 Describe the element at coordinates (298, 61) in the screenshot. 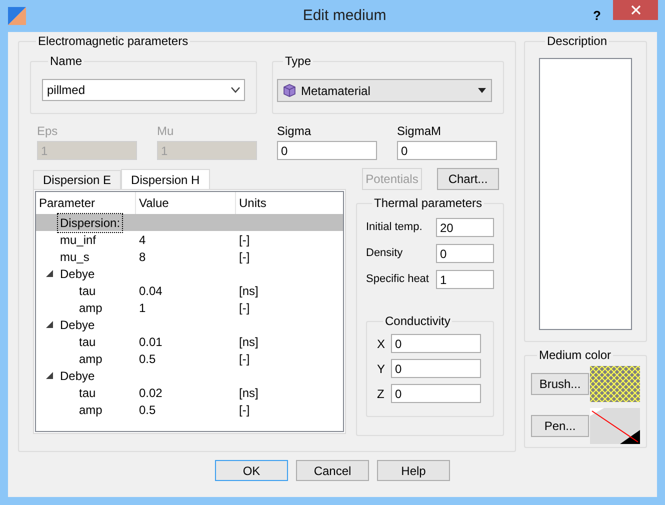

I see `group-title: Type` at that location.